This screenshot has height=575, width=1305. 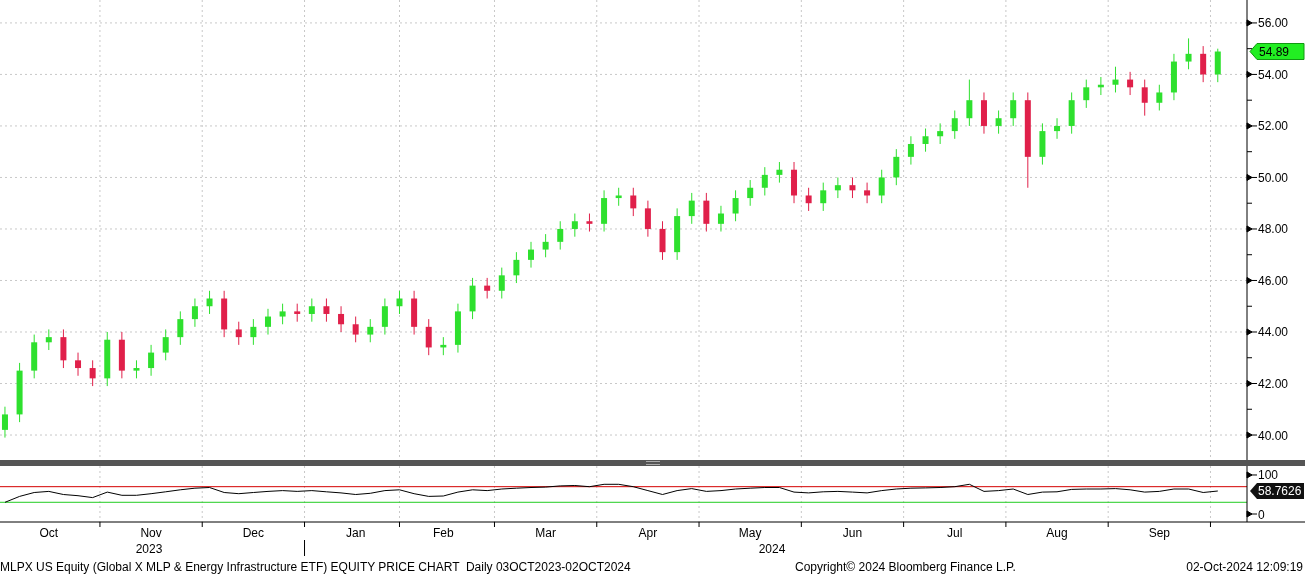 What do you see at coordinates (648, 533) in the screenshot?
I see `month-label: Apr` at bounding box center [648, 533].